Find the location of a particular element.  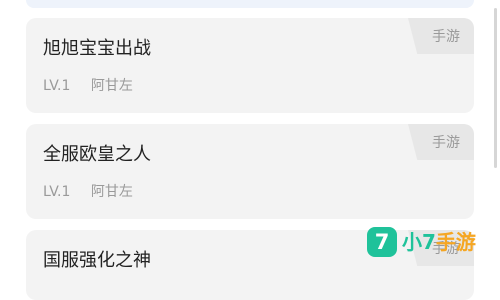

item-title: 旭旭宝宝出战 is located at coordinates (97, 48).